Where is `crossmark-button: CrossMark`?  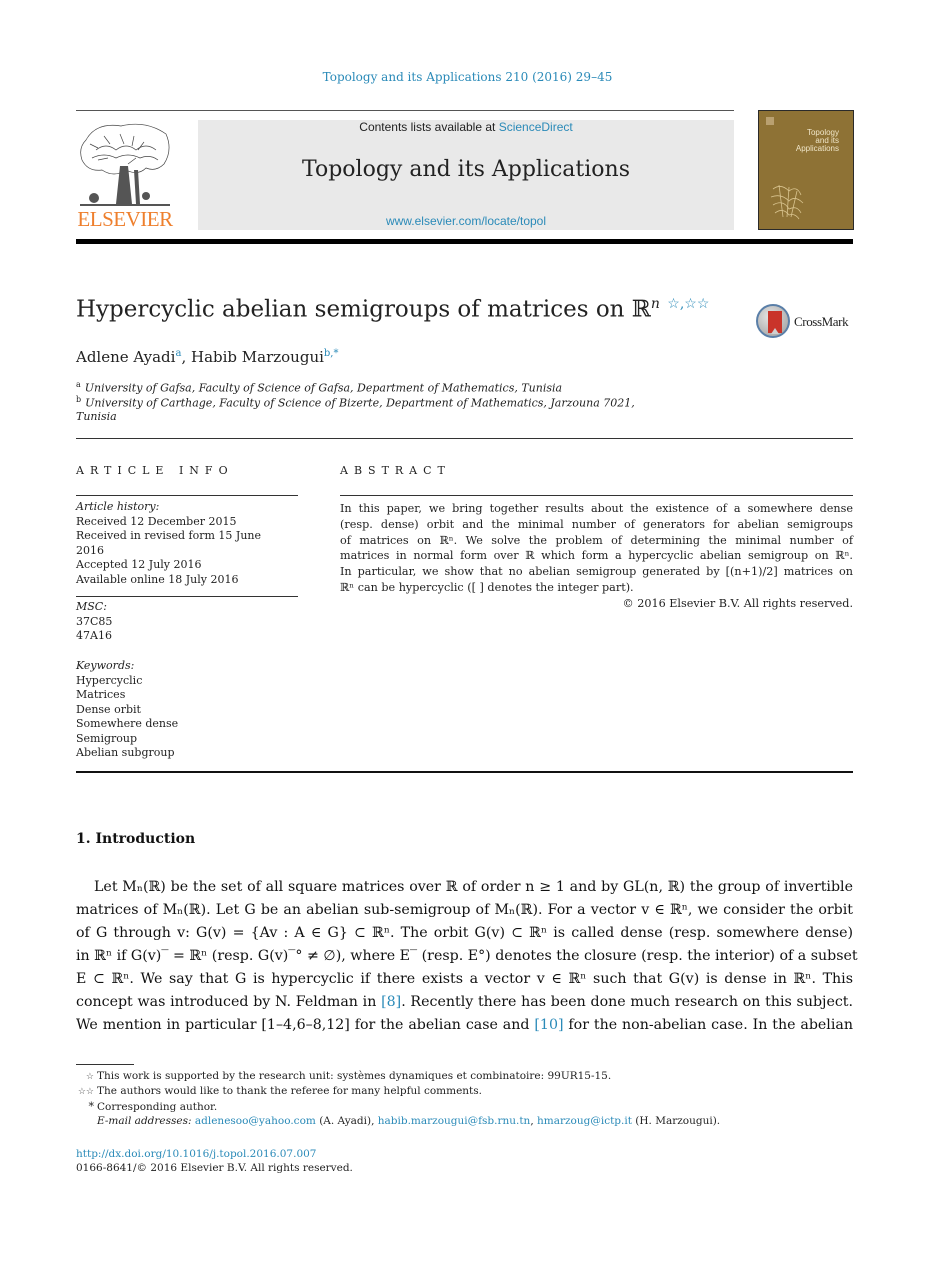
crossmark-button: CrossMark is located at coordinates (806, 324).